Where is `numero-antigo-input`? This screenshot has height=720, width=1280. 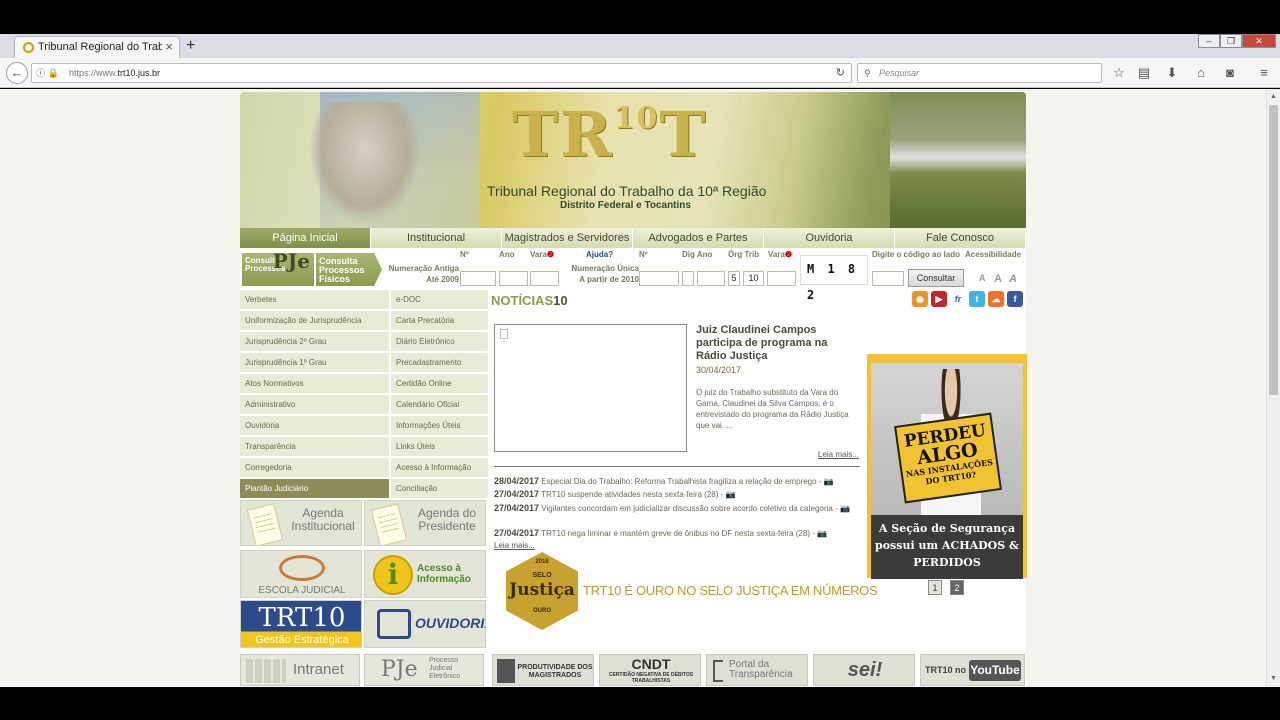 numero-antigo-input is located at coordinates (478, 278).